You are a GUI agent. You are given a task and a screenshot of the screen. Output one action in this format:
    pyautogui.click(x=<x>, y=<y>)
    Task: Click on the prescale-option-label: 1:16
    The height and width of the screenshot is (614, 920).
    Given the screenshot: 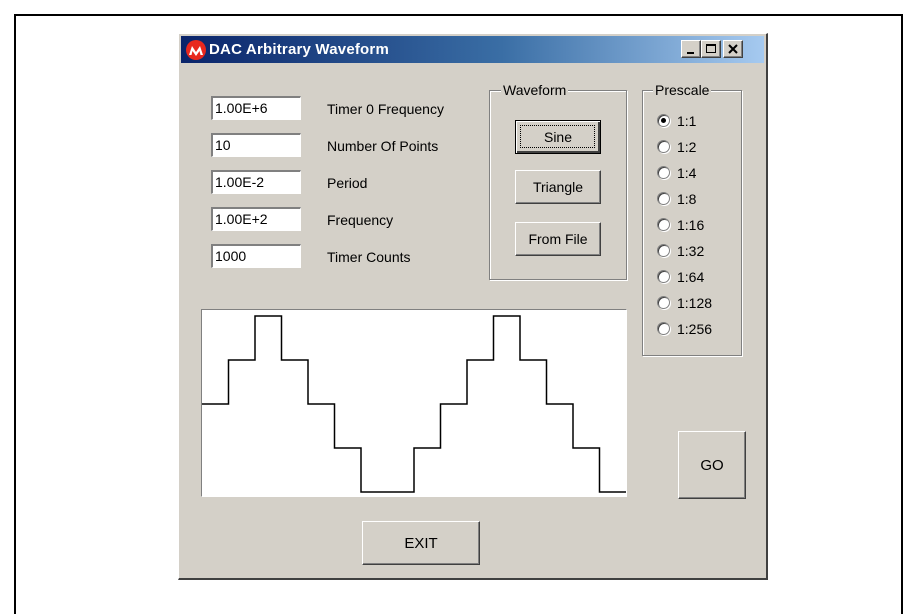 What is the action you would take?
    pyautogui.click(x=691, y=225)
    